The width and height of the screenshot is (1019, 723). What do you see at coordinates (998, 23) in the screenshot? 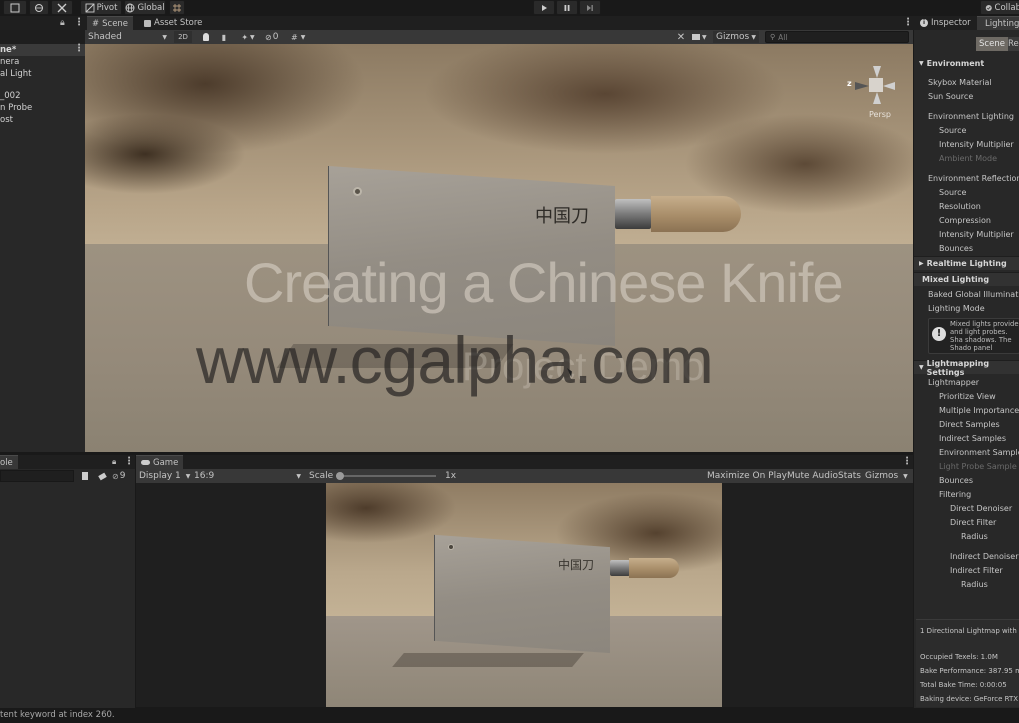
I see `tab-lighting: Lighting` at bounding box center [998, 23].